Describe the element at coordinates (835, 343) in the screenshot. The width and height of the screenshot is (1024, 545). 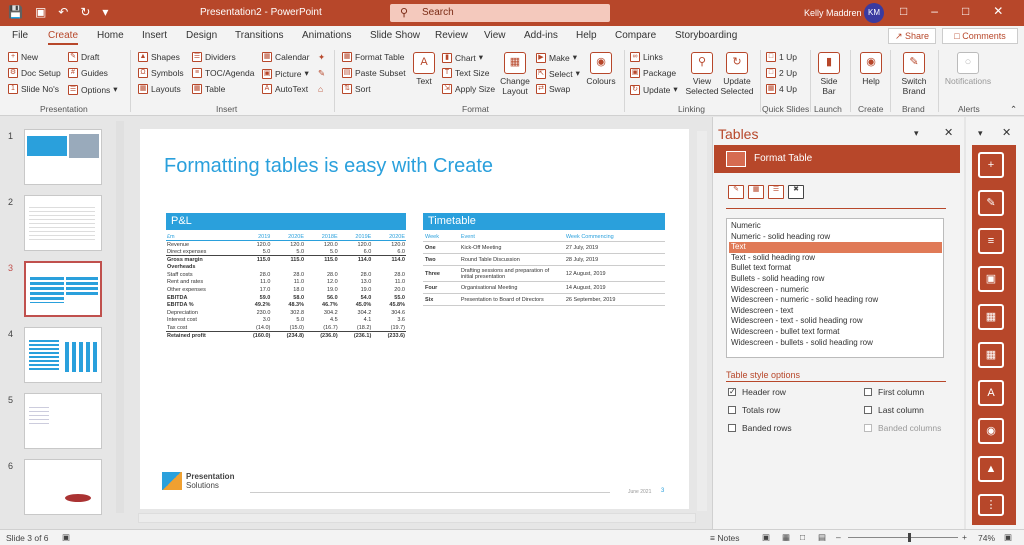
I see `table-style-item: Widescreen - bullets - solid heading row` at that location.